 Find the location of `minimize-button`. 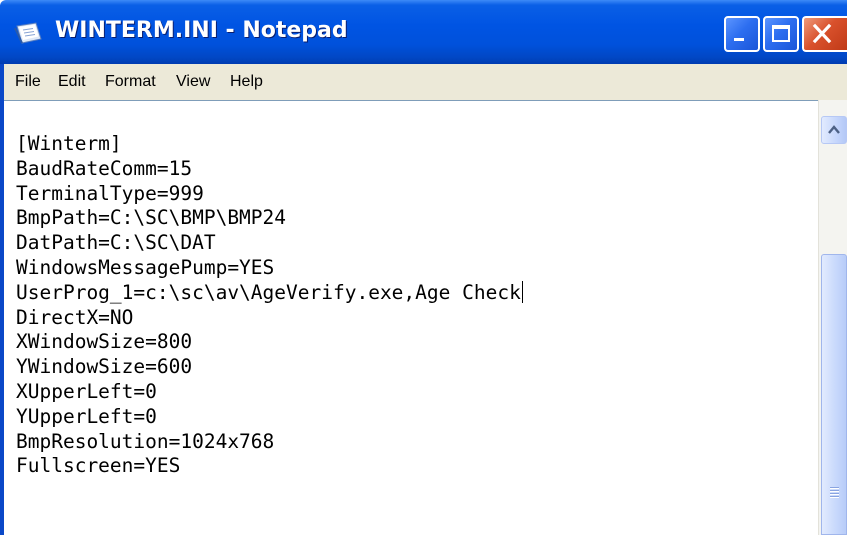

minimize-button is located at coordinates (742, 34).